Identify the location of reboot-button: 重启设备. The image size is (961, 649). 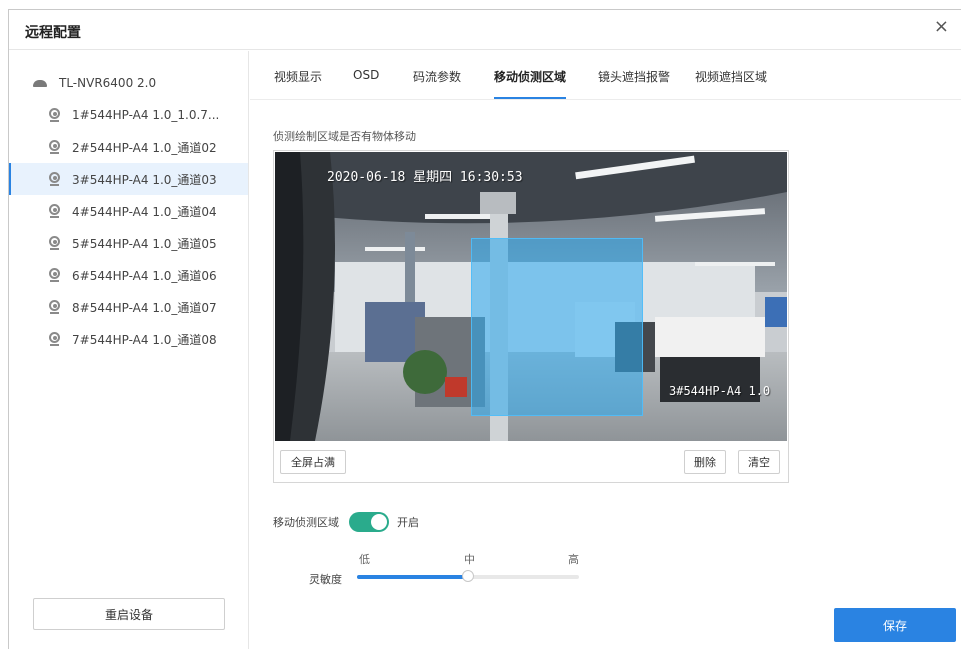
(129, 614).